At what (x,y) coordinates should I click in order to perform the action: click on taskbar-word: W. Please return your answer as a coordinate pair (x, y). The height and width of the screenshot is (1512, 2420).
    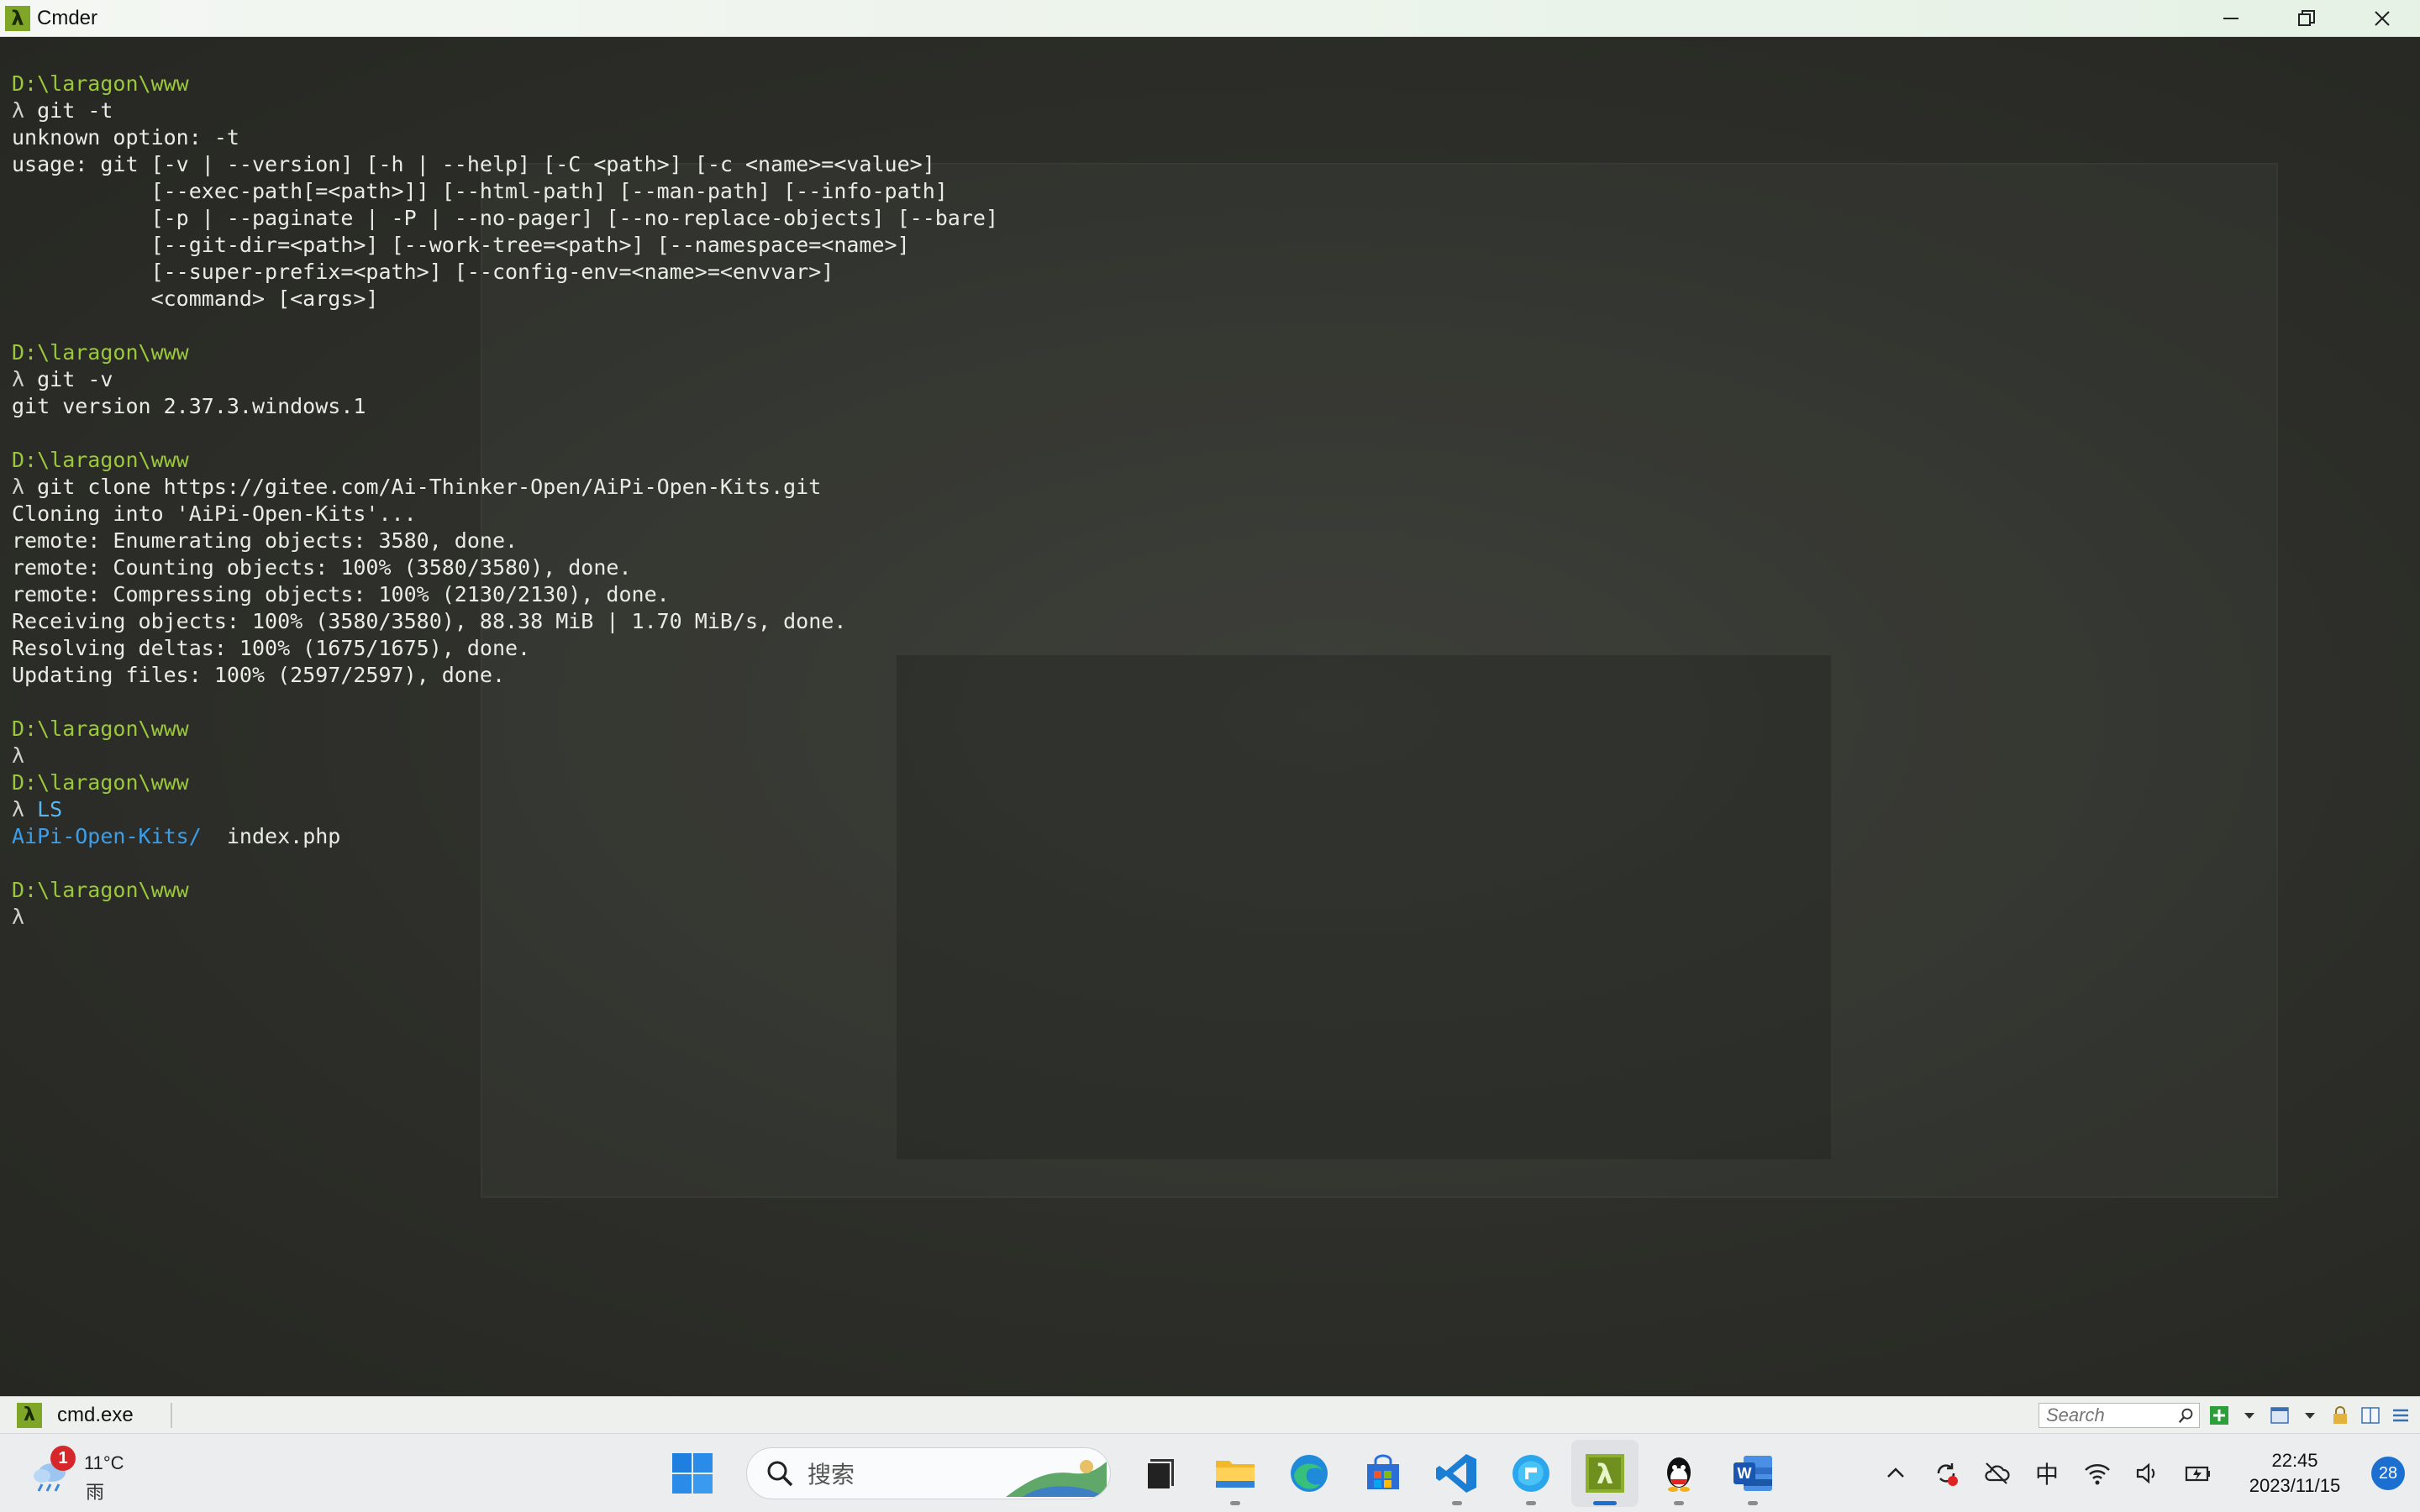
    Looking at the image, I should click on (1752, 1473).